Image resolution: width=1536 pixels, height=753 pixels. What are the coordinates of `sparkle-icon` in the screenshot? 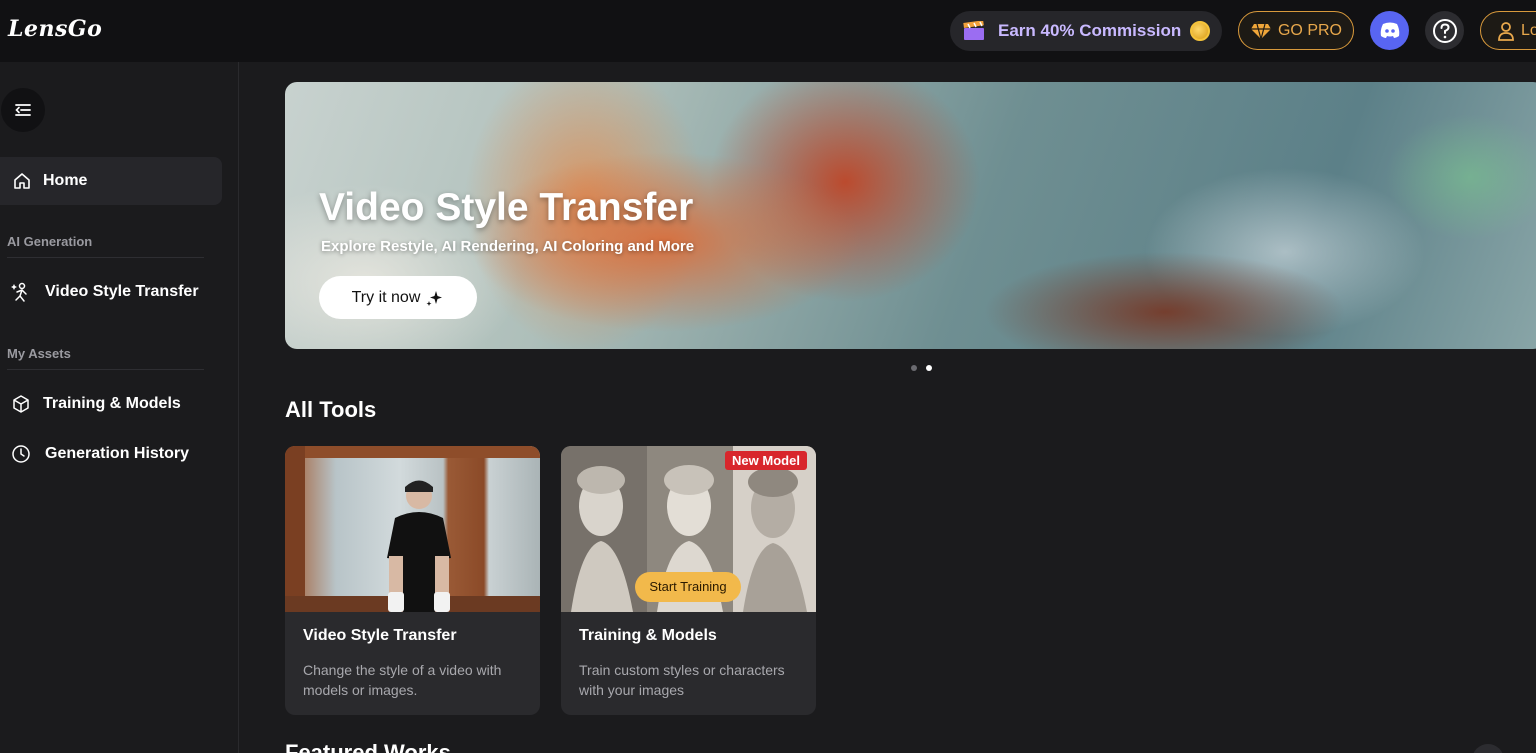 It's located at (434, 298).